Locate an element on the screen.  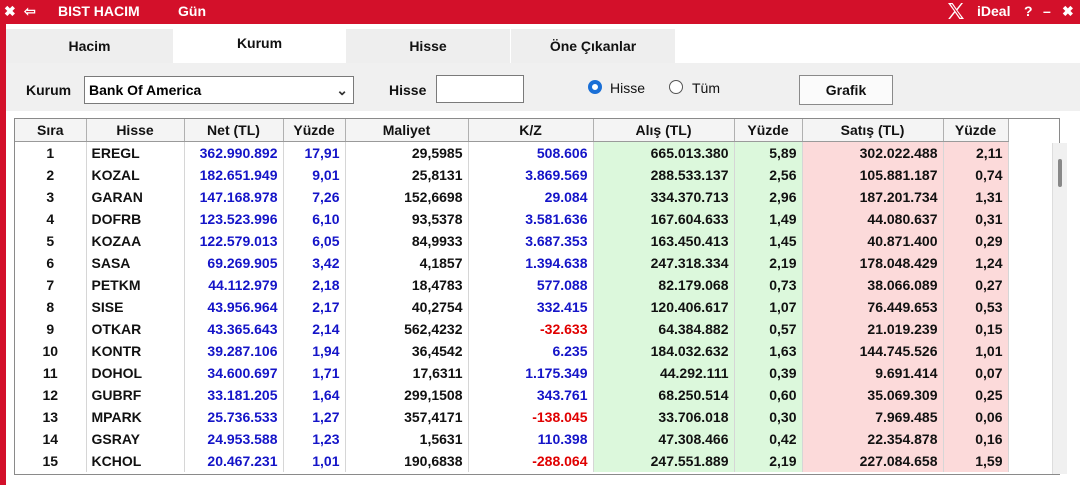
table-cell: 227.084.658 is located at coordinates (873, 461).